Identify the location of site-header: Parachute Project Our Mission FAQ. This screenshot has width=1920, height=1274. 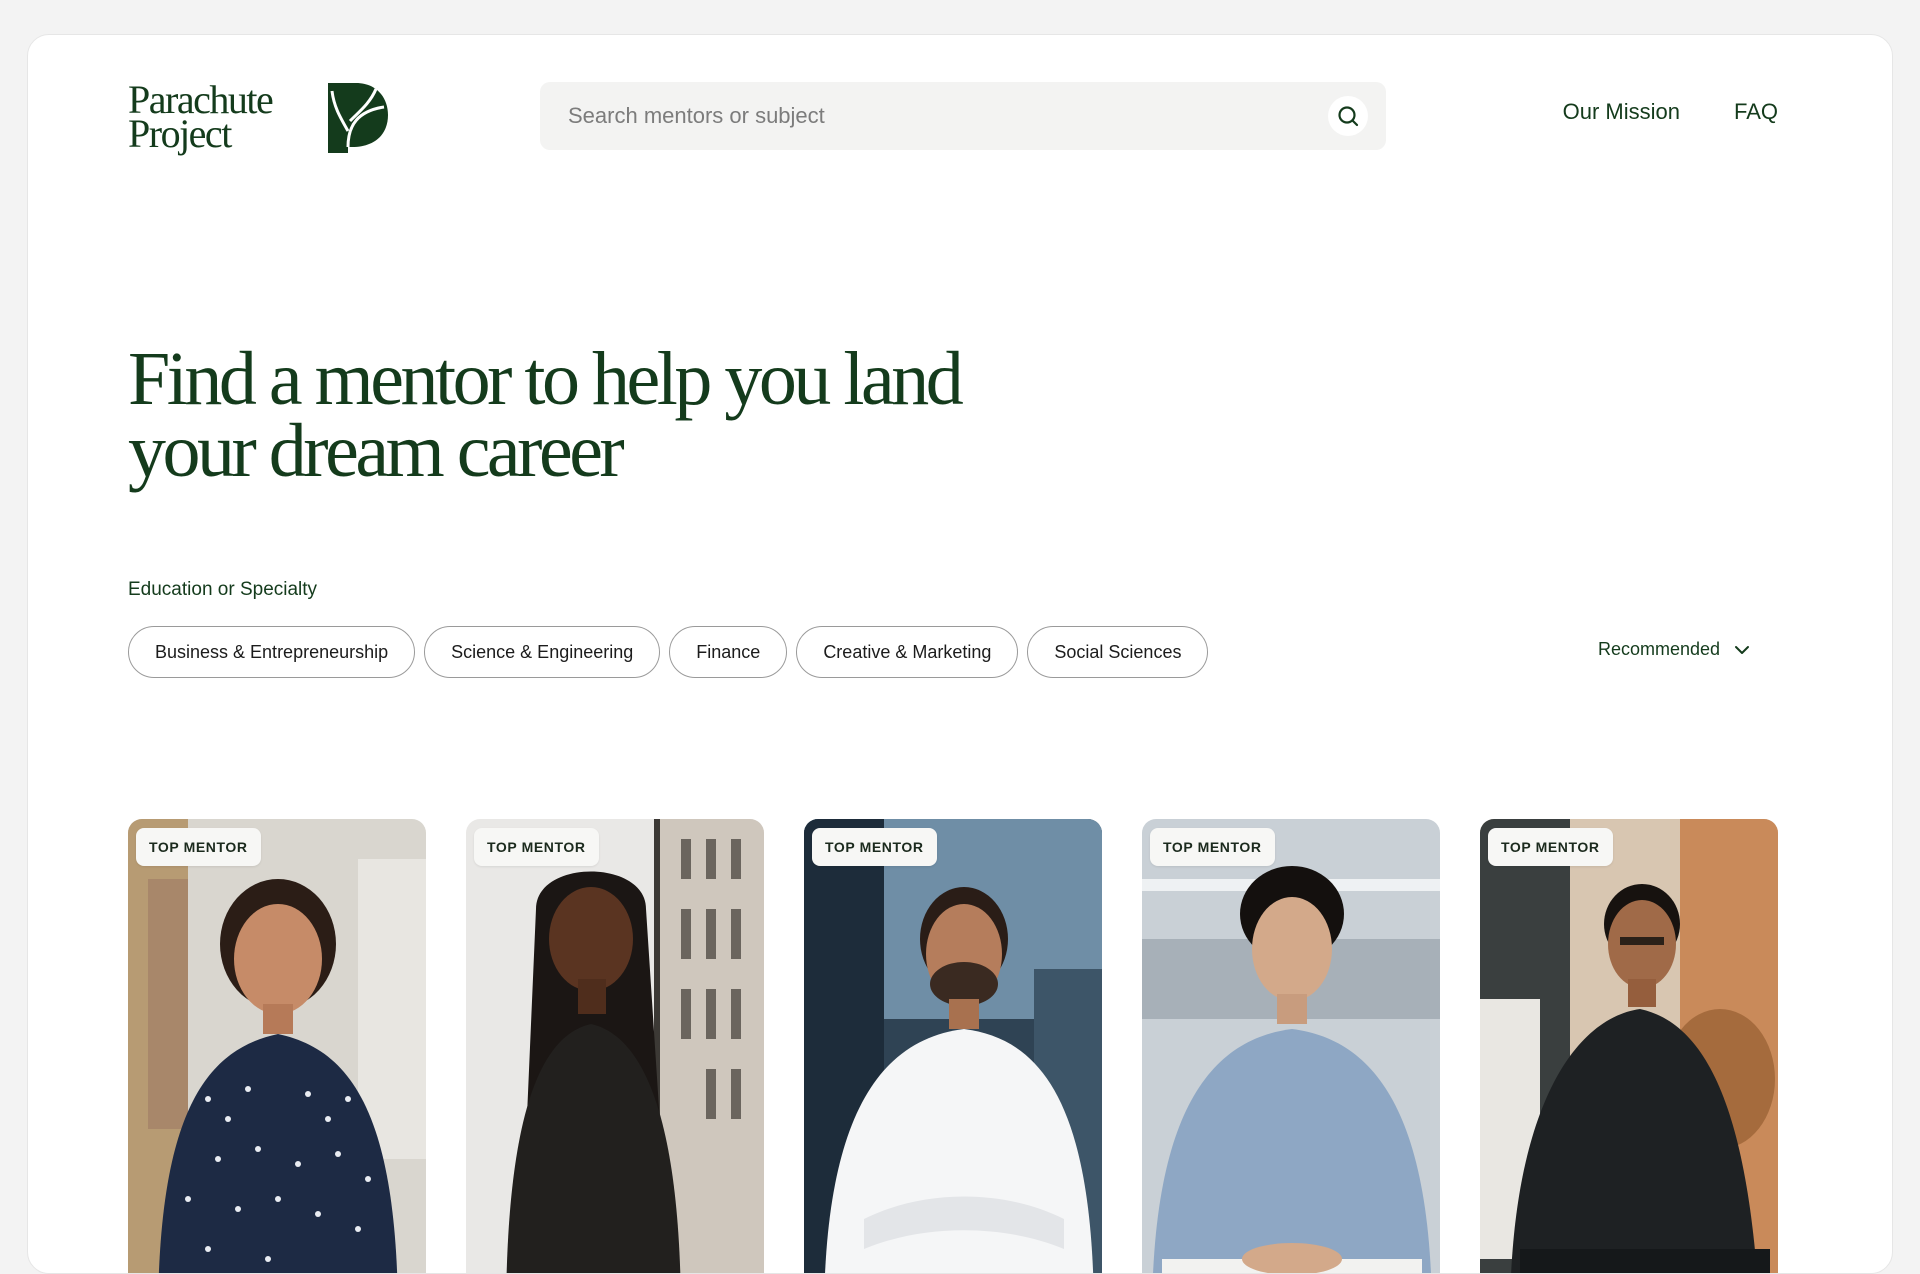
(960, 110).